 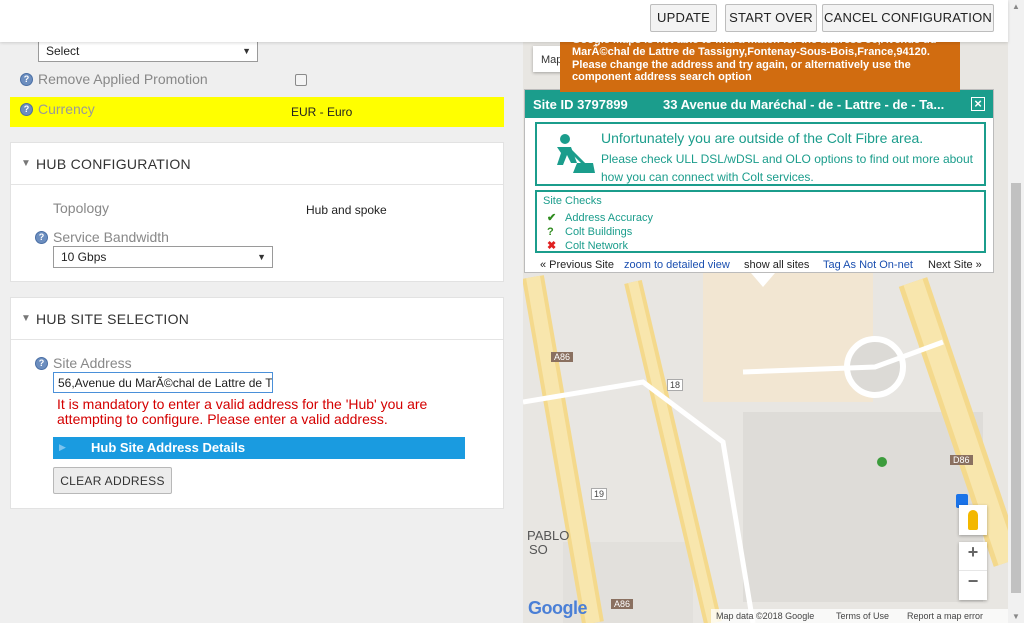 What do you see at coordinates (92, 363) in the screenshot?
I see `site-address-label: Site Address` at bounding box center [92, 363].